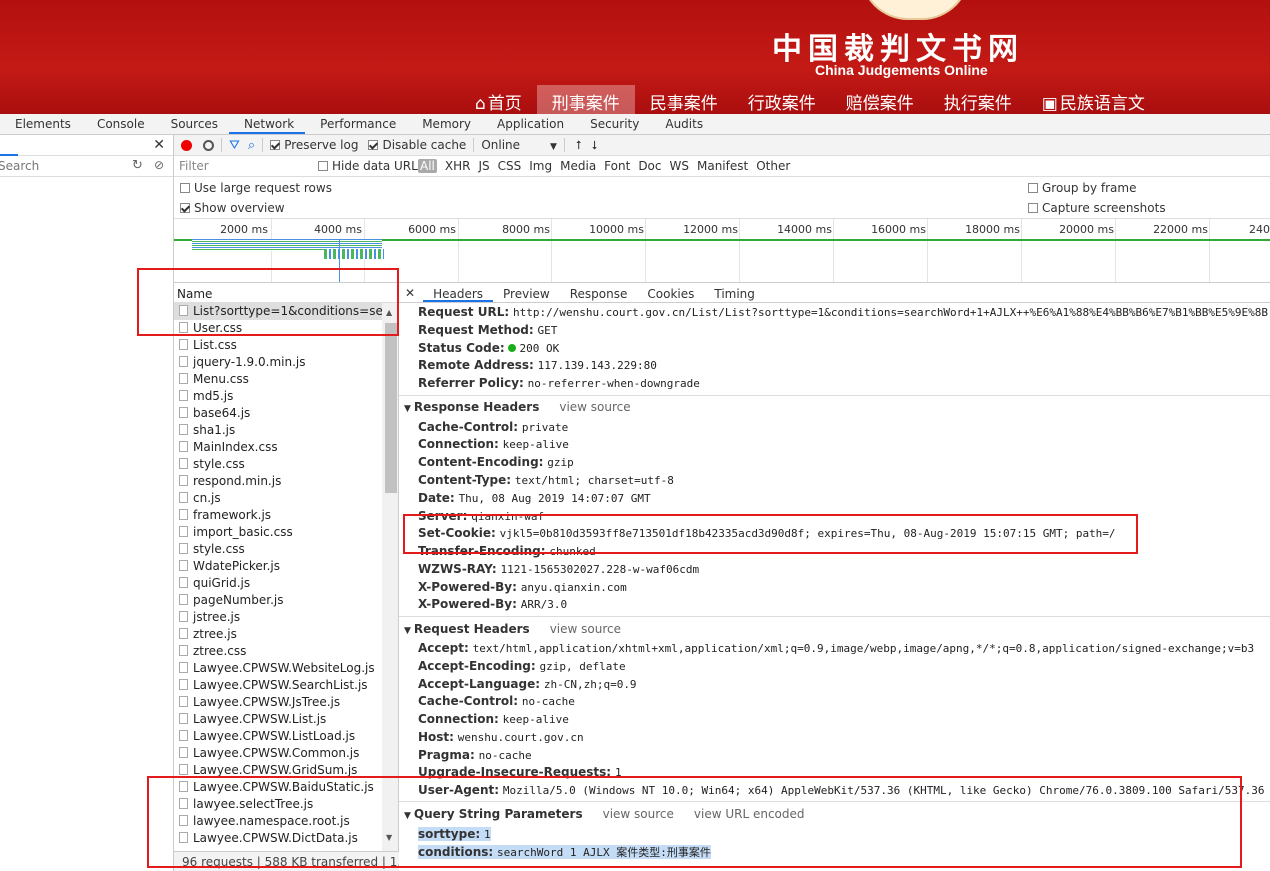 The height and width of the screenshot is (871, 1270). Describe the element at coordinates (1082, 188) in the screenshot. I see `group-by-frame-checkbox: Group by frame` at that location.